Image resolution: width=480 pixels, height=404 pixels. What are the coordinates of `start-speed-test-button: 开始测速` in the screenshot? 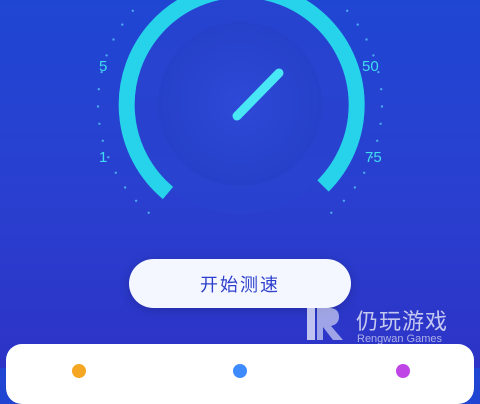 It's located at (240, 283).